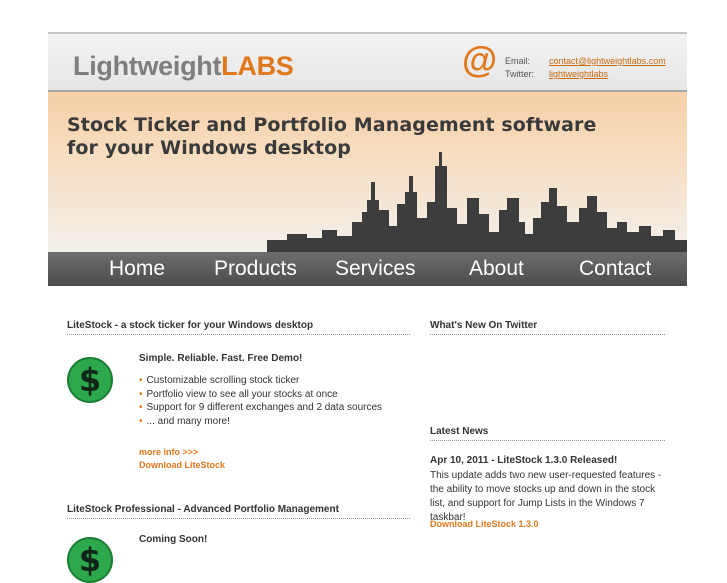  Describe the element at coordinates (480, 59) in the screenshot. I see `at-icon: @` at that location.